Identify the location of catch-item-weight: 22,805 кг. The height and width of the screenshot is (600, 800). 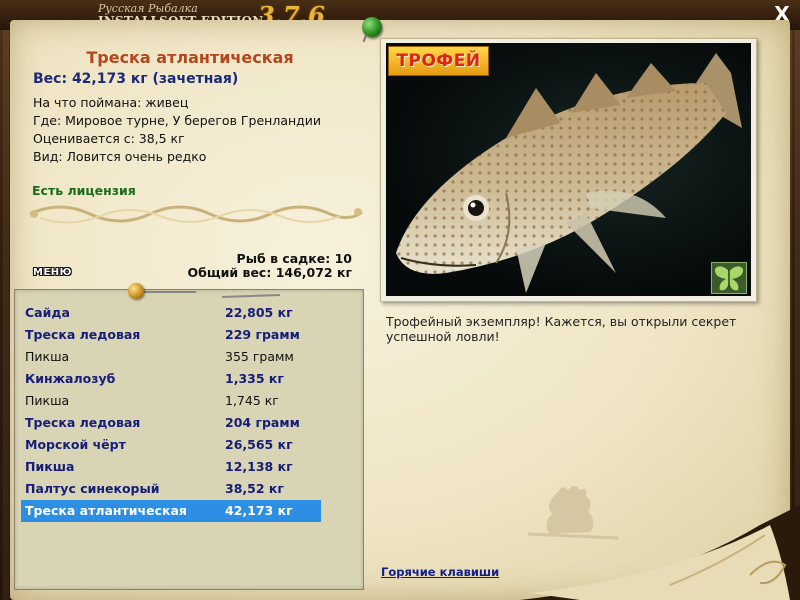
(259, 312).